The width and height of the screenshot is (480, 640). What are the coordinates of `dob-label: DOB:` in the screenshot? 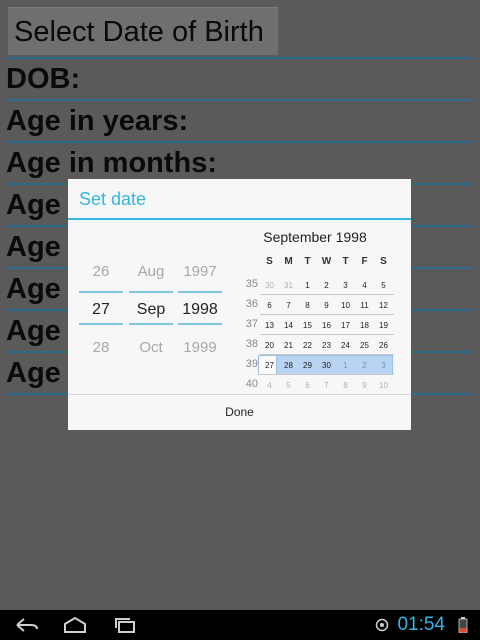 It's located at (43, 79).